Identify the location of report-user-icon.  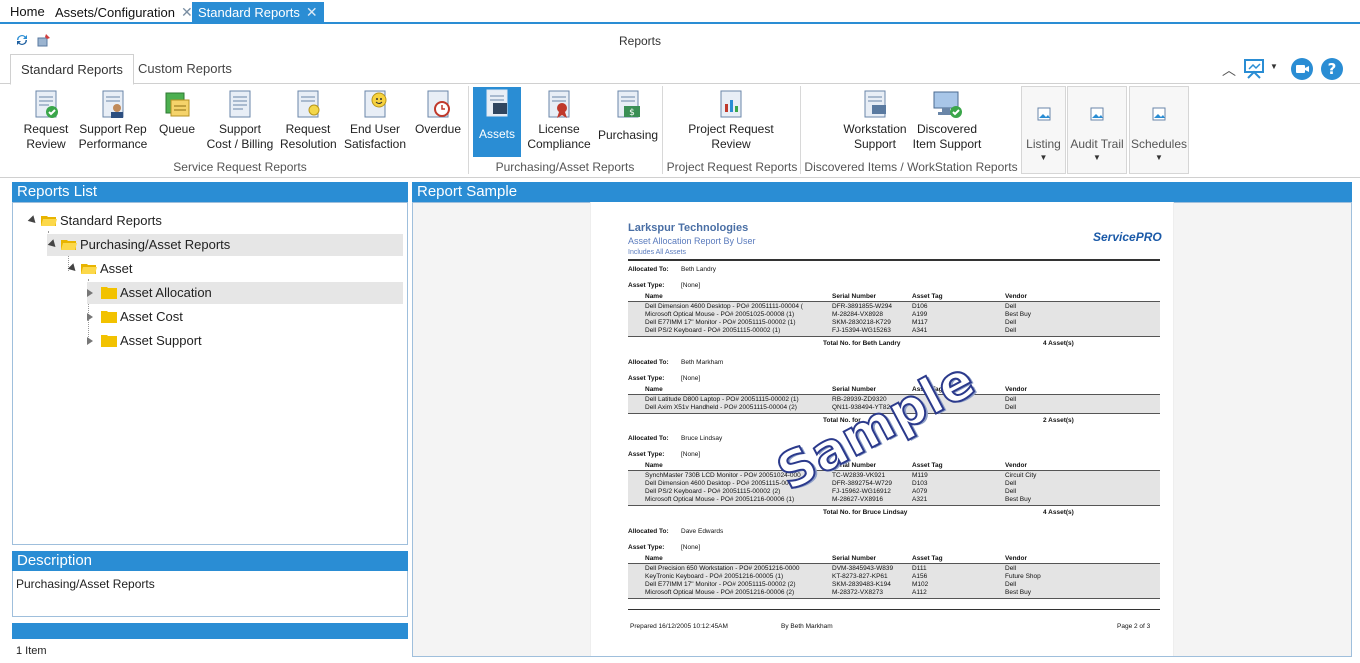
(113, 104).